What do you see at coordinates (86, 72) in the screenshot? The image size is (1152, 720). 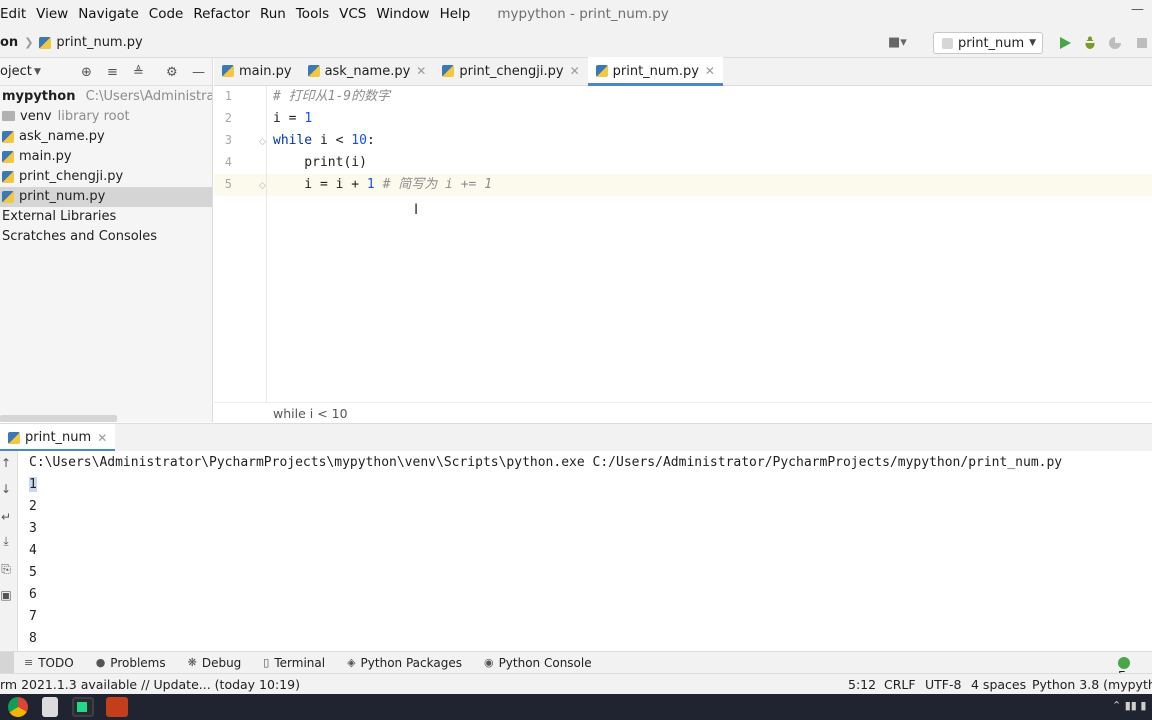 I see `locate-icon: ⊕` at bounding box center [86, 72].